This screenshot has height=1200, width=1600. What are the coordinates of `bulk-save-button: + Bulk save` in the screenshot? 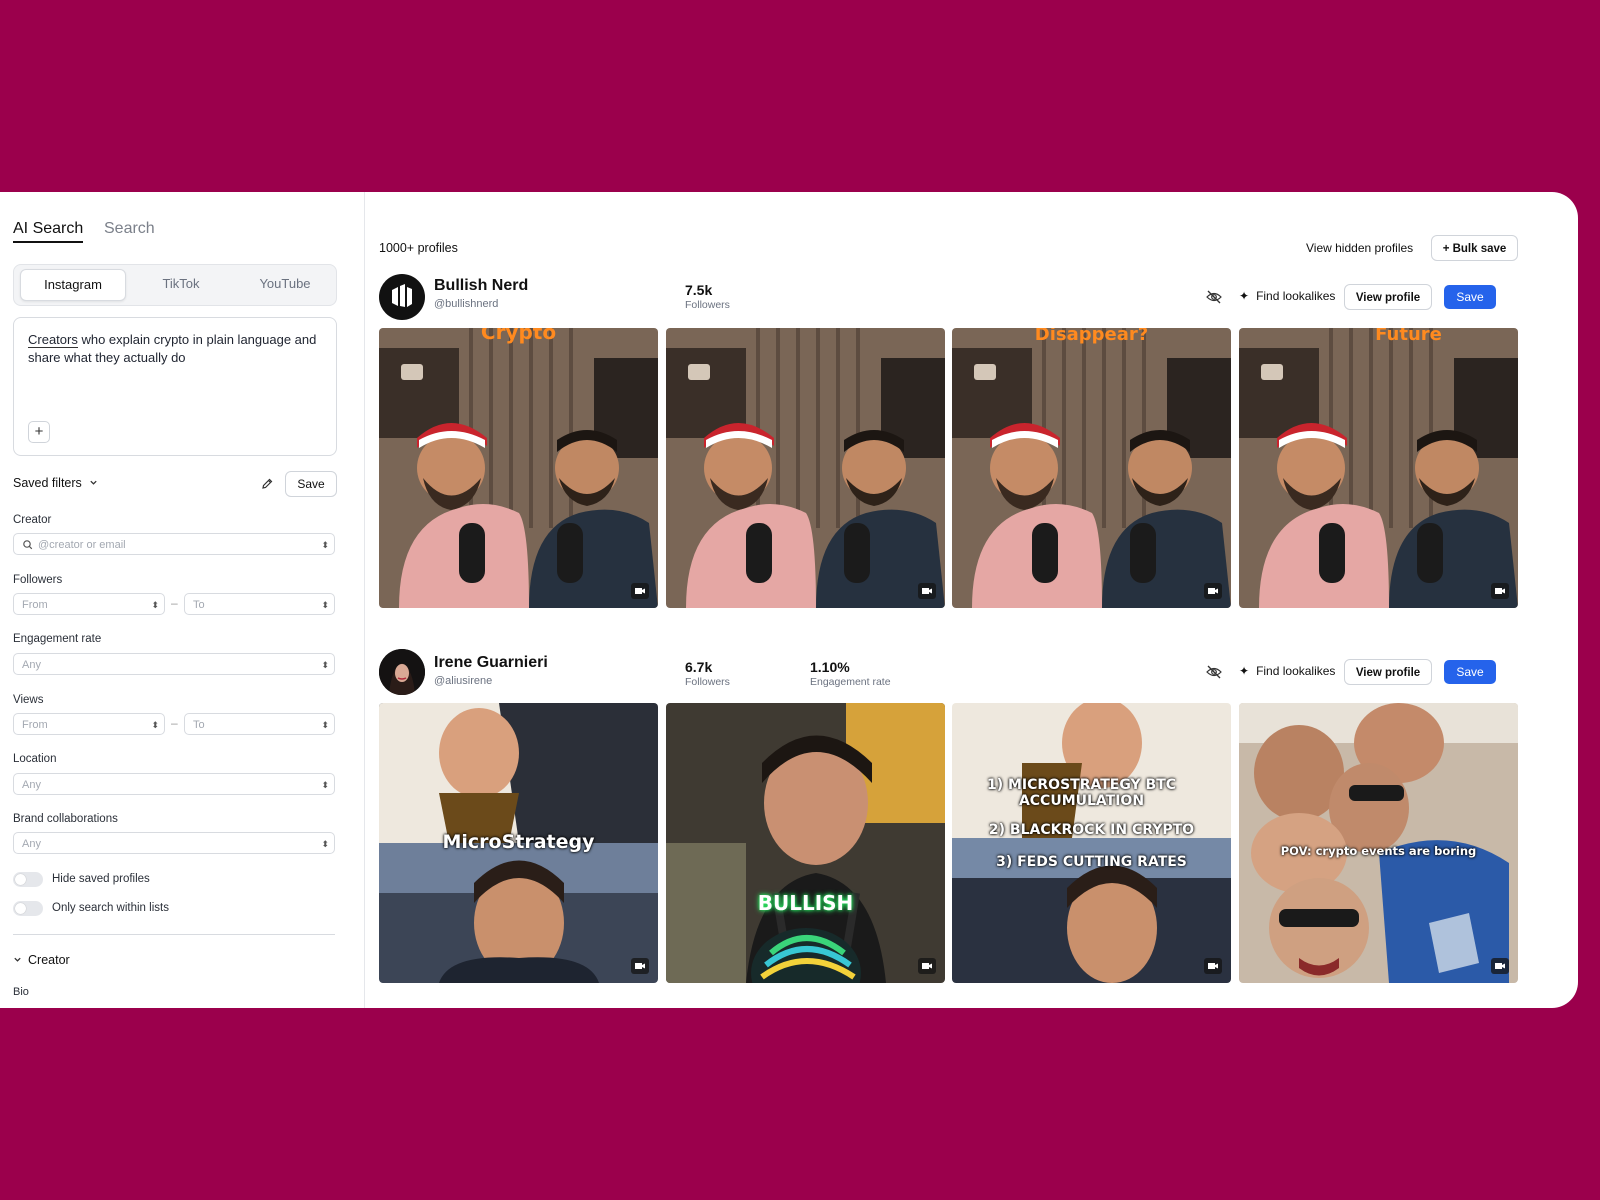 It's located at (1474, 248).